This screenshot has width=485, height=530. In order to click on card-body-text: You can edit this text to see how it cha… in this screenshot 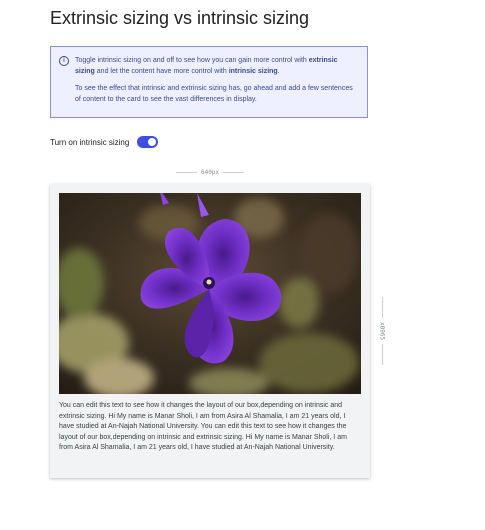, I will do `click(210, 427)`.